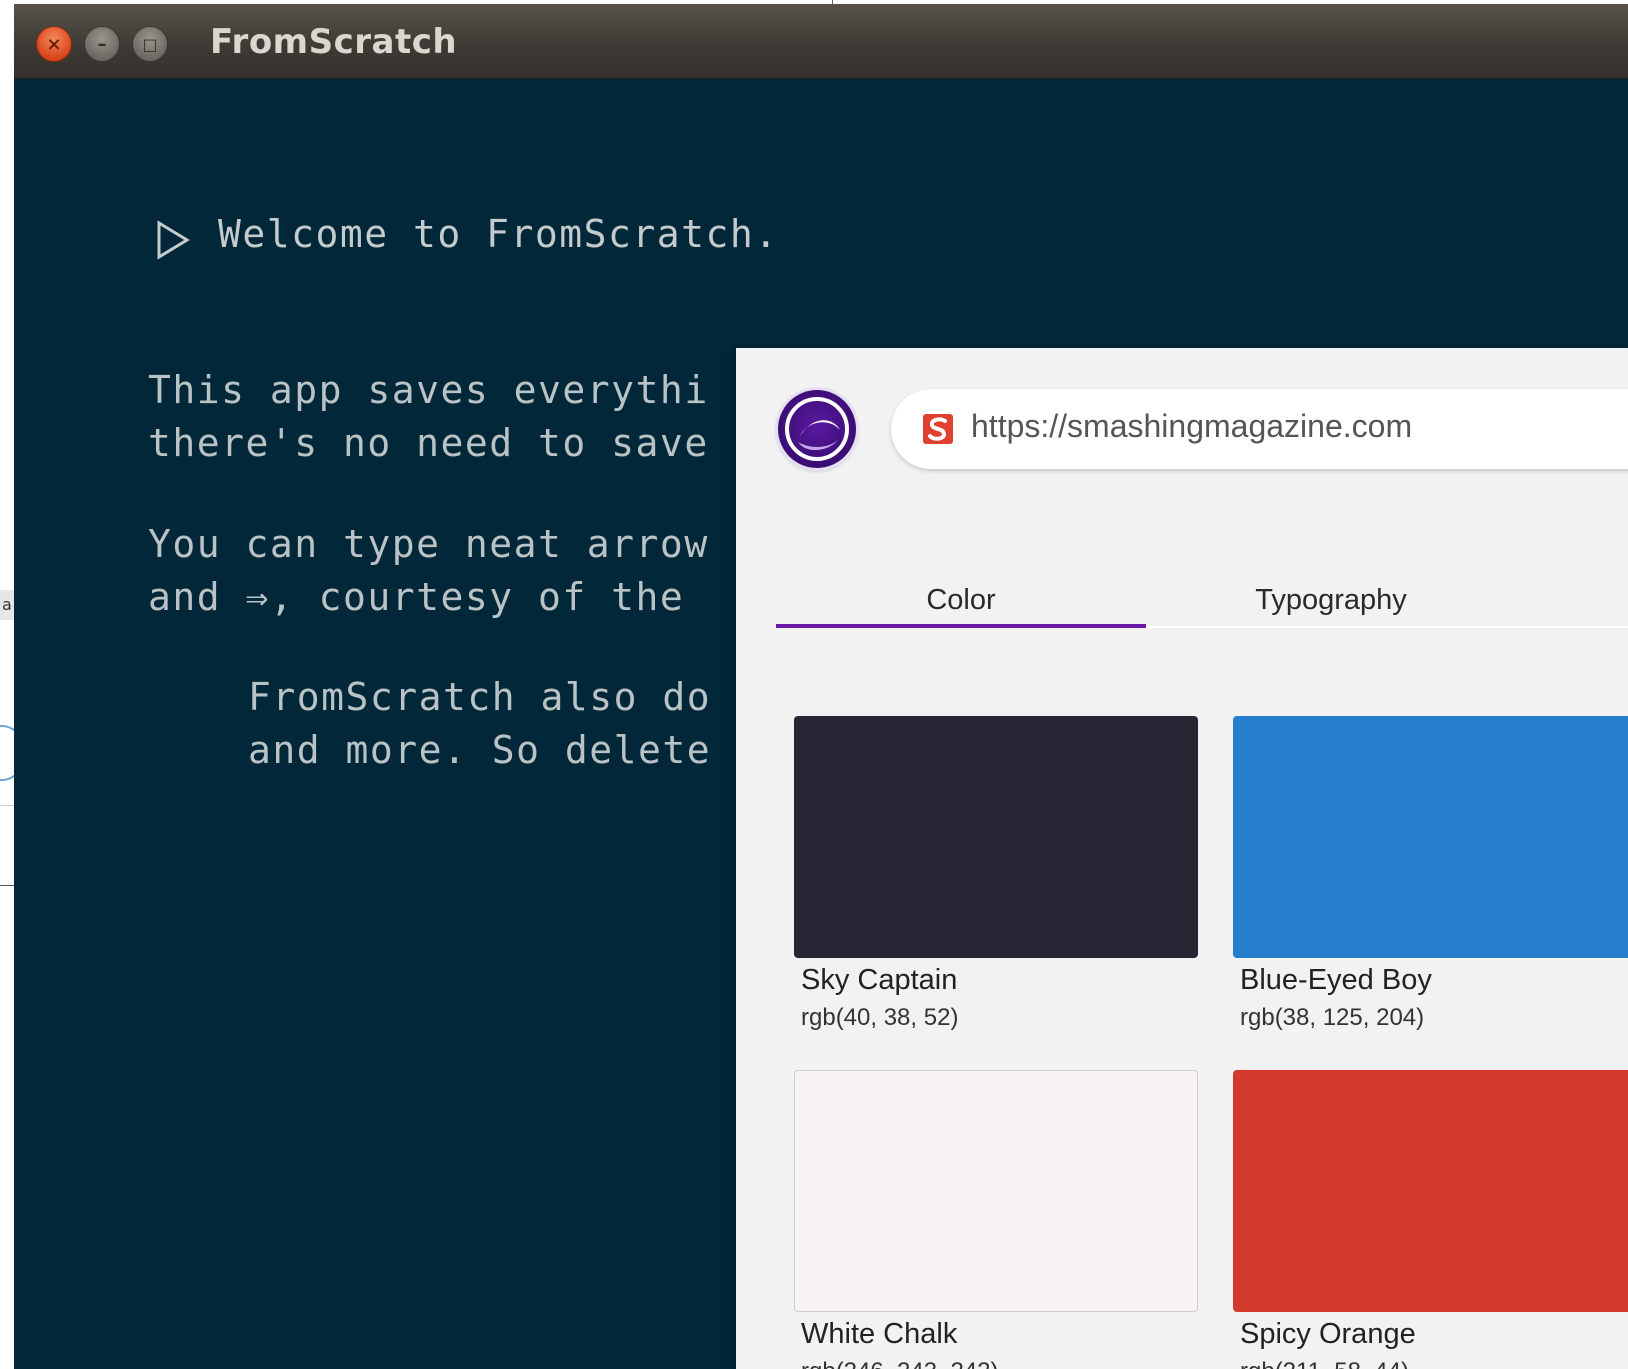 The width and height of the screenshot is (1628, 1369). I want to click on welcome-heading: Welcome to FromScratch., so click(498, 234).